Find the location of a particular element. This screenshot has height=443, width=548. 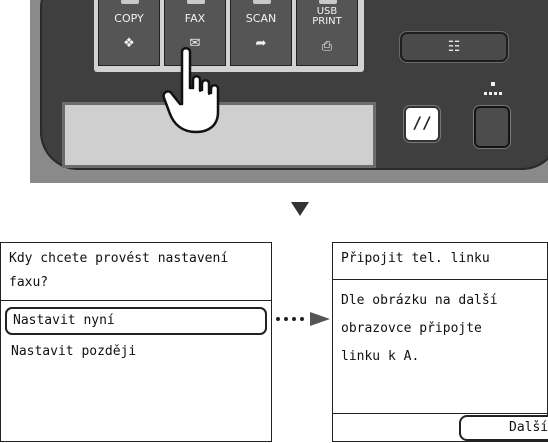

option-set-later: Nastavit později is located at coordinates (73, 352).